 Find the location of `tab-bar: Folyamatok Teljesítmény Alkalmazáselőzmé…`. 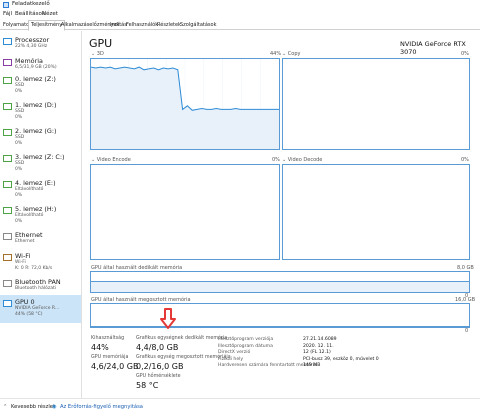

tab-bar: Folyamatok Teljesítmény Alkalmazáselőzmé… is located at coordinates (240, 25).